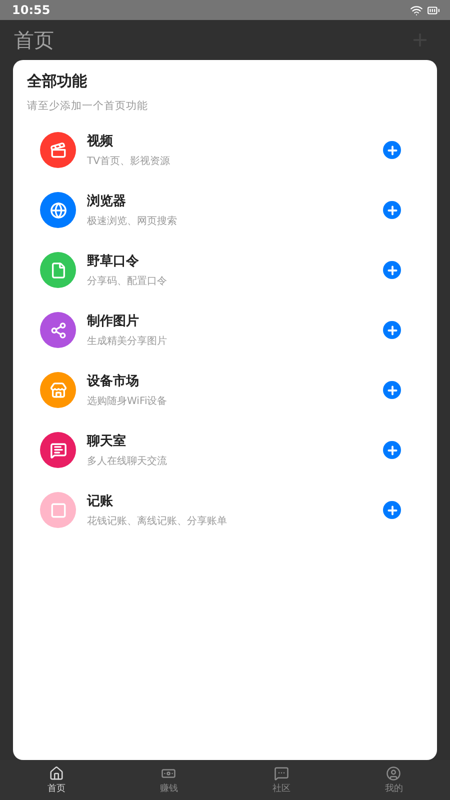 Image resolution: width=450 pixels, height=800 pixels. Describe the element at coordinates (132, 221) in the screenshot. I see `feature-description: 极速浏览、网页搜索` at that location.